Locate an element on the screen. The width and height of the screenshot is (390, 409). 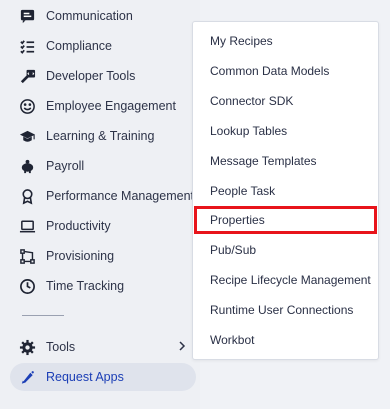
menu-item-common-data-models: Common Data Models is located at coordinates (285, 71).